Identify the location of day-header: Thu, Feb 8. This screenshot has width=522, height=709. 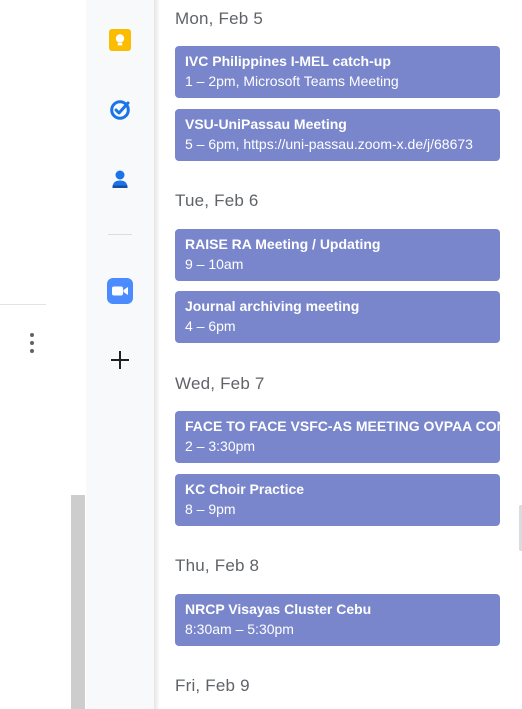
(217, 565).